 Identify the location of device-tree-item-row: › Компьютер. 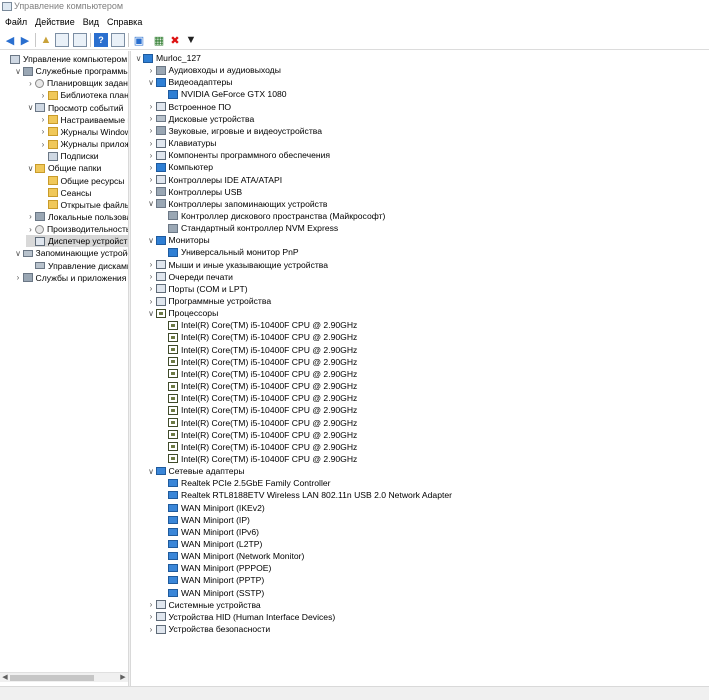
(180, 167).